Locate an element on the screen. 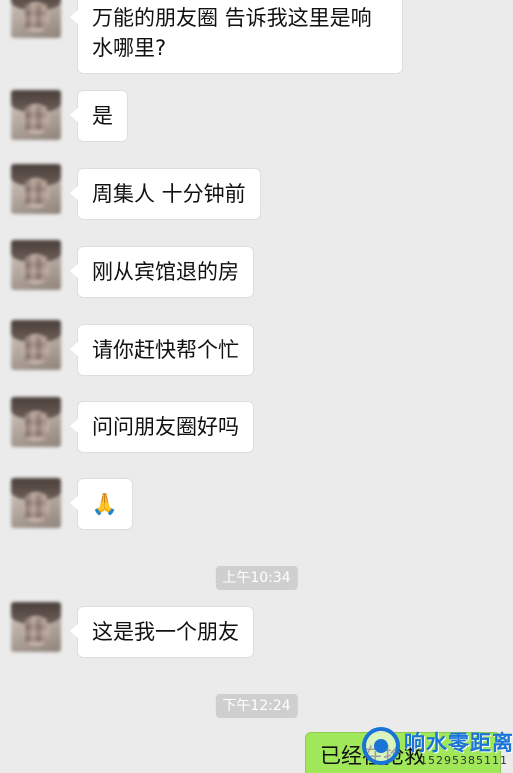  message-text: 周集人 十分钟前 is located at coordinates (169, 194).